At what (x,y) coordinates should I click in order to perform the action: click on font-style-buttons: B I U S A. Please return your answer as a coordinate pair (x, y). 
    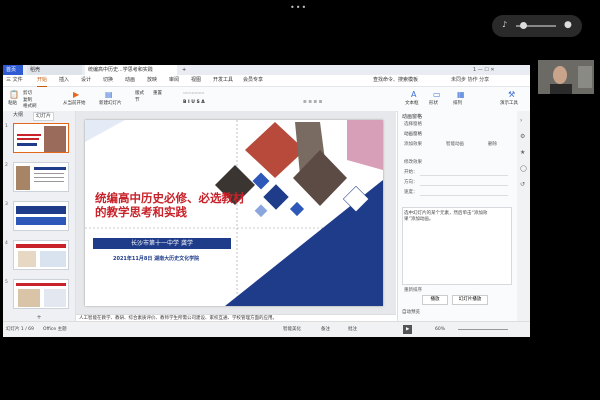
    Looking at the image, I should click on (194, 103).